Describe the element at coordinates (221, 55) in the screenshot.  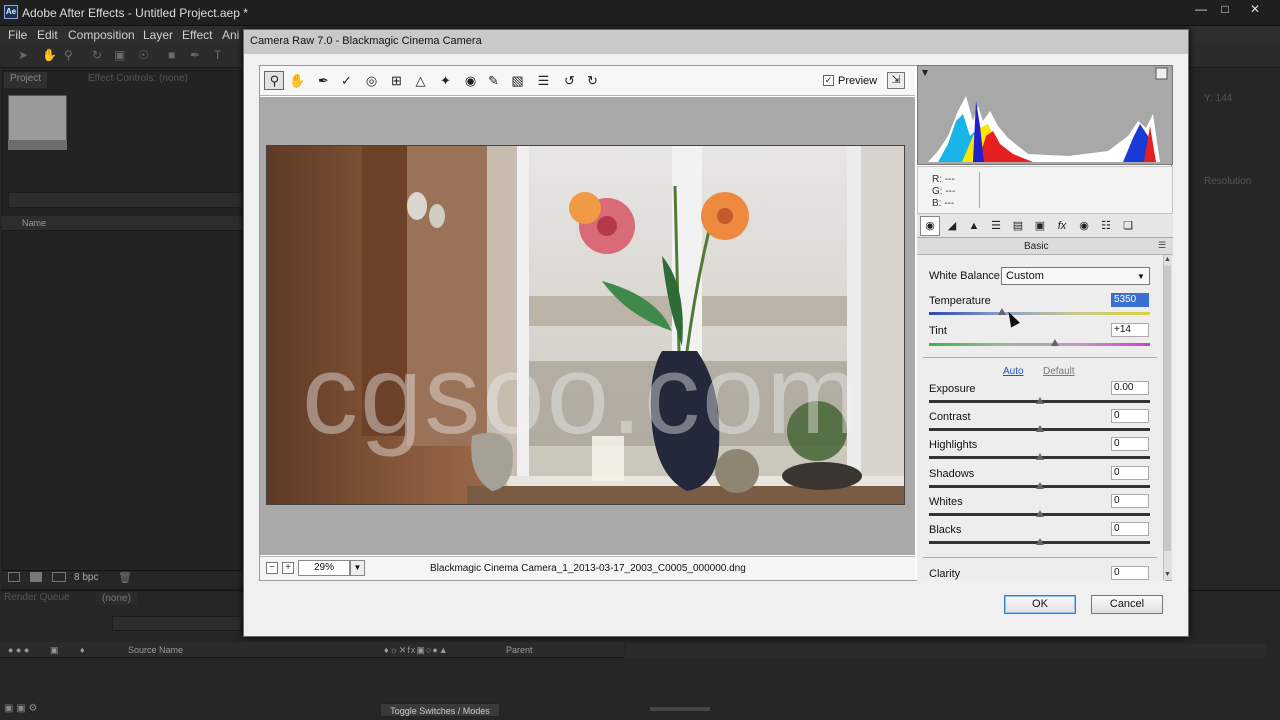
I see `text-tool-icon: T` at that location.